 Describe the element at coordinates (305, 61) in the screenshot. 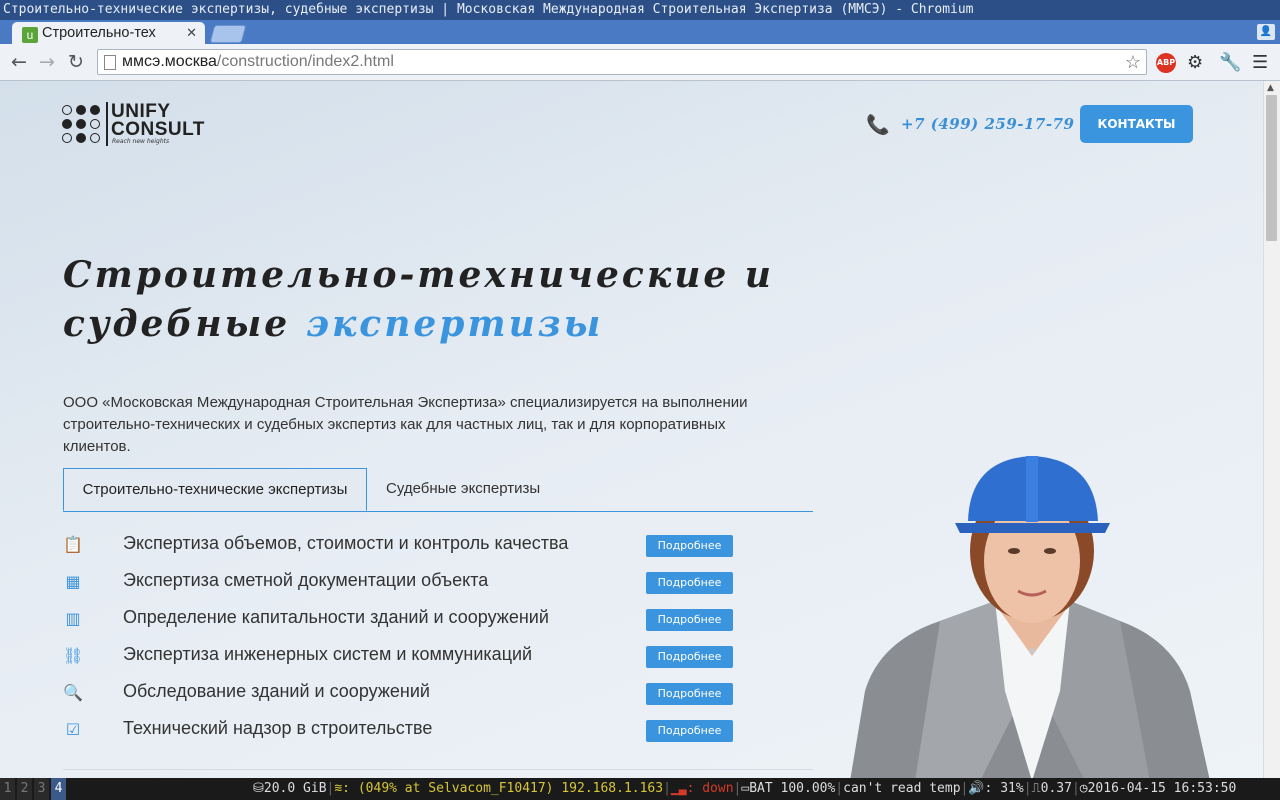

I see `url-path: /construction/index2.html` at that location.